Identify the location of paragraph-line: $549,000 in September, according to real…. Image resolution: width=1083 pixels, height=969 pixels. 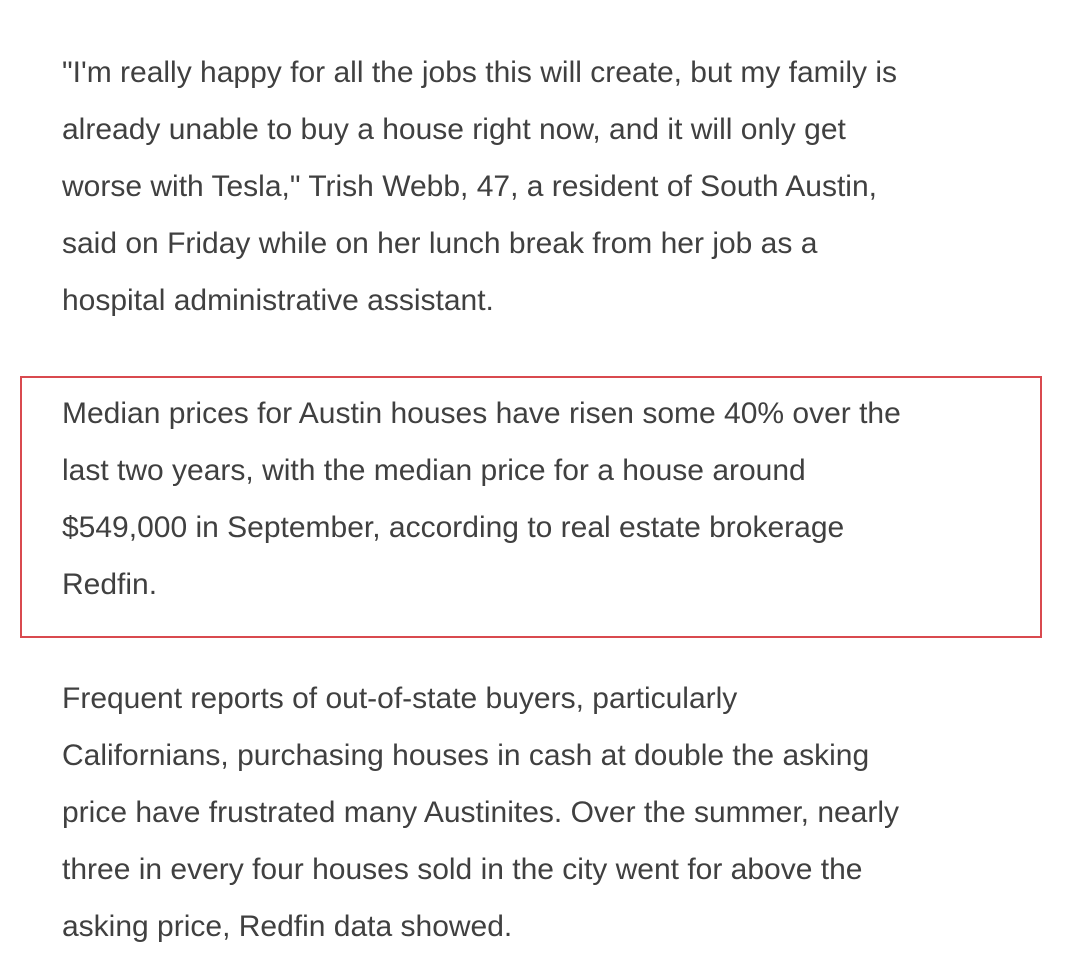
(453, 527).